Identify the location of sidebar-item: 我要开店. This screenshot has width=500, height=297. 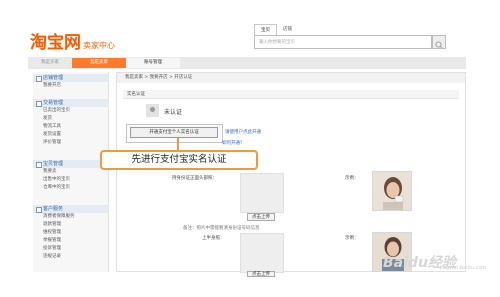
(71, 86).